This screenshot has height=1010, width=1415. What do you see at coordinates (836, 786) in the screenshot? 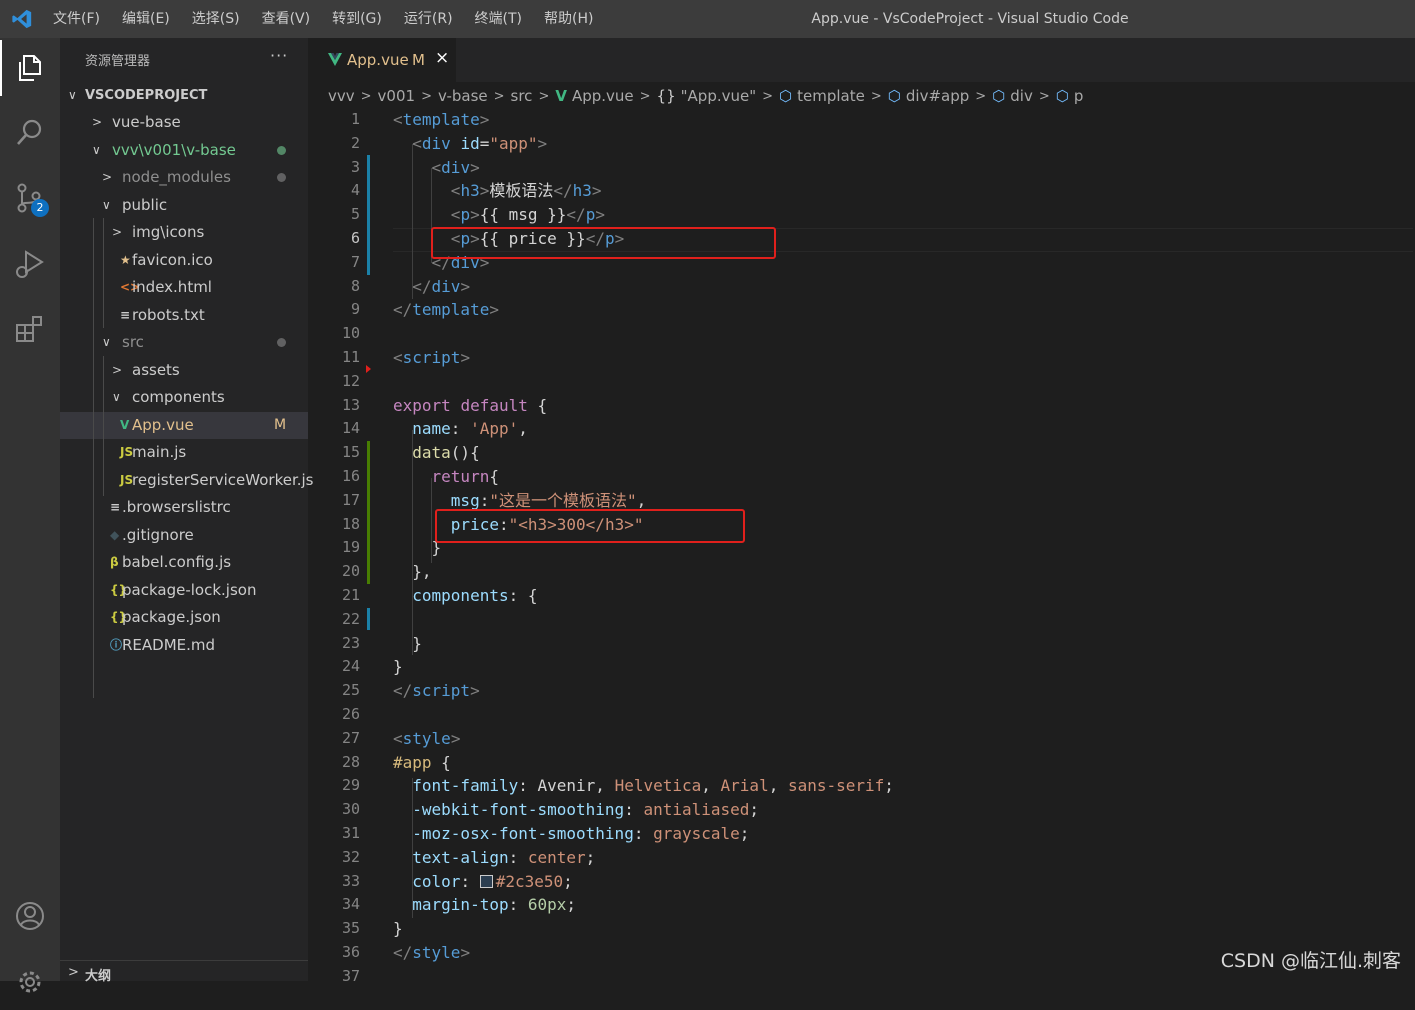
I see `code-token: sans-serif` at bounding box center [836, 786].